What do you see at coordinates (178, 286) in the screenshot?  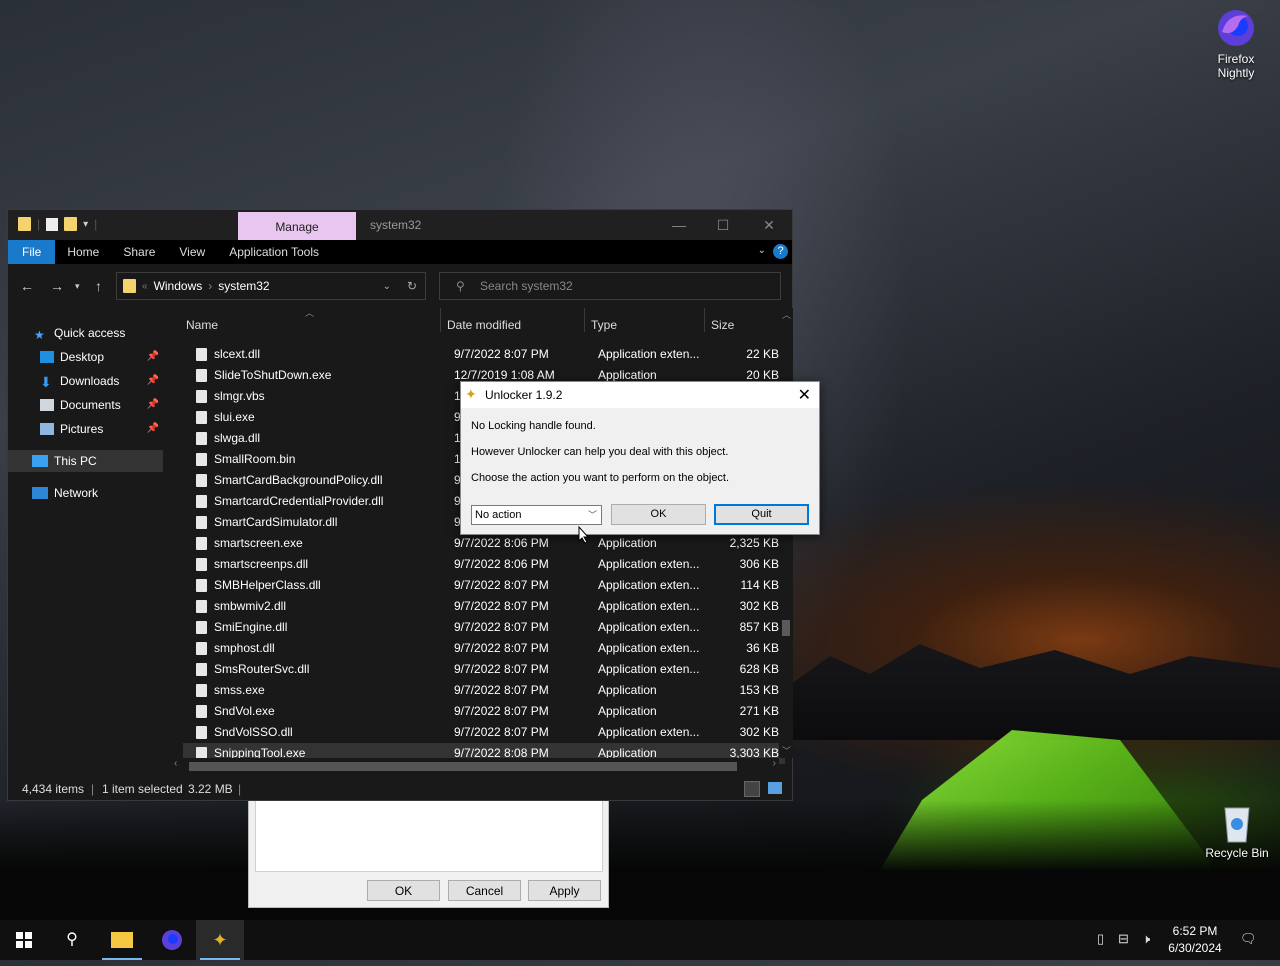 I see `breadcrumb-windows: Windows` at bounding box center [178, 286].